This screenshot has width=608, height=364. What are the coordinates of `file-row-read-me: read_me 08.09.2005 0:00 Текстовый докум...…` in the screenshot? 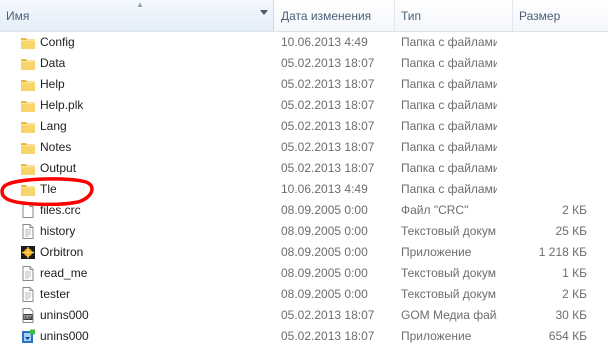 It's located at (304, 273).